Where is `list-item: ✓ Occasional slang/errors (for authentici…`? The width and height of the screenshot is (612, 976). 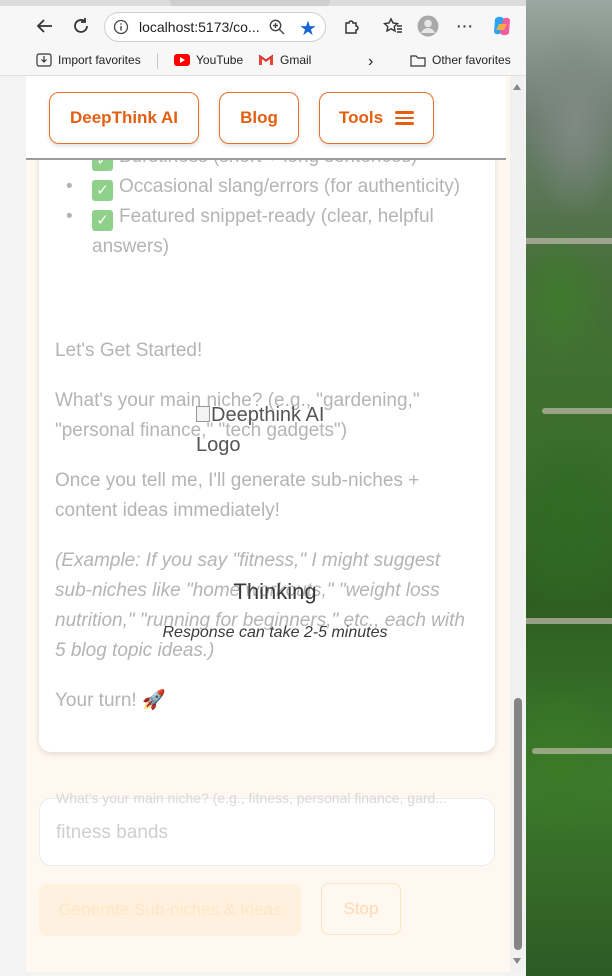 list-item: ✓ Occasional slang/errors (for authentici… is located at coordinates (271, 187).